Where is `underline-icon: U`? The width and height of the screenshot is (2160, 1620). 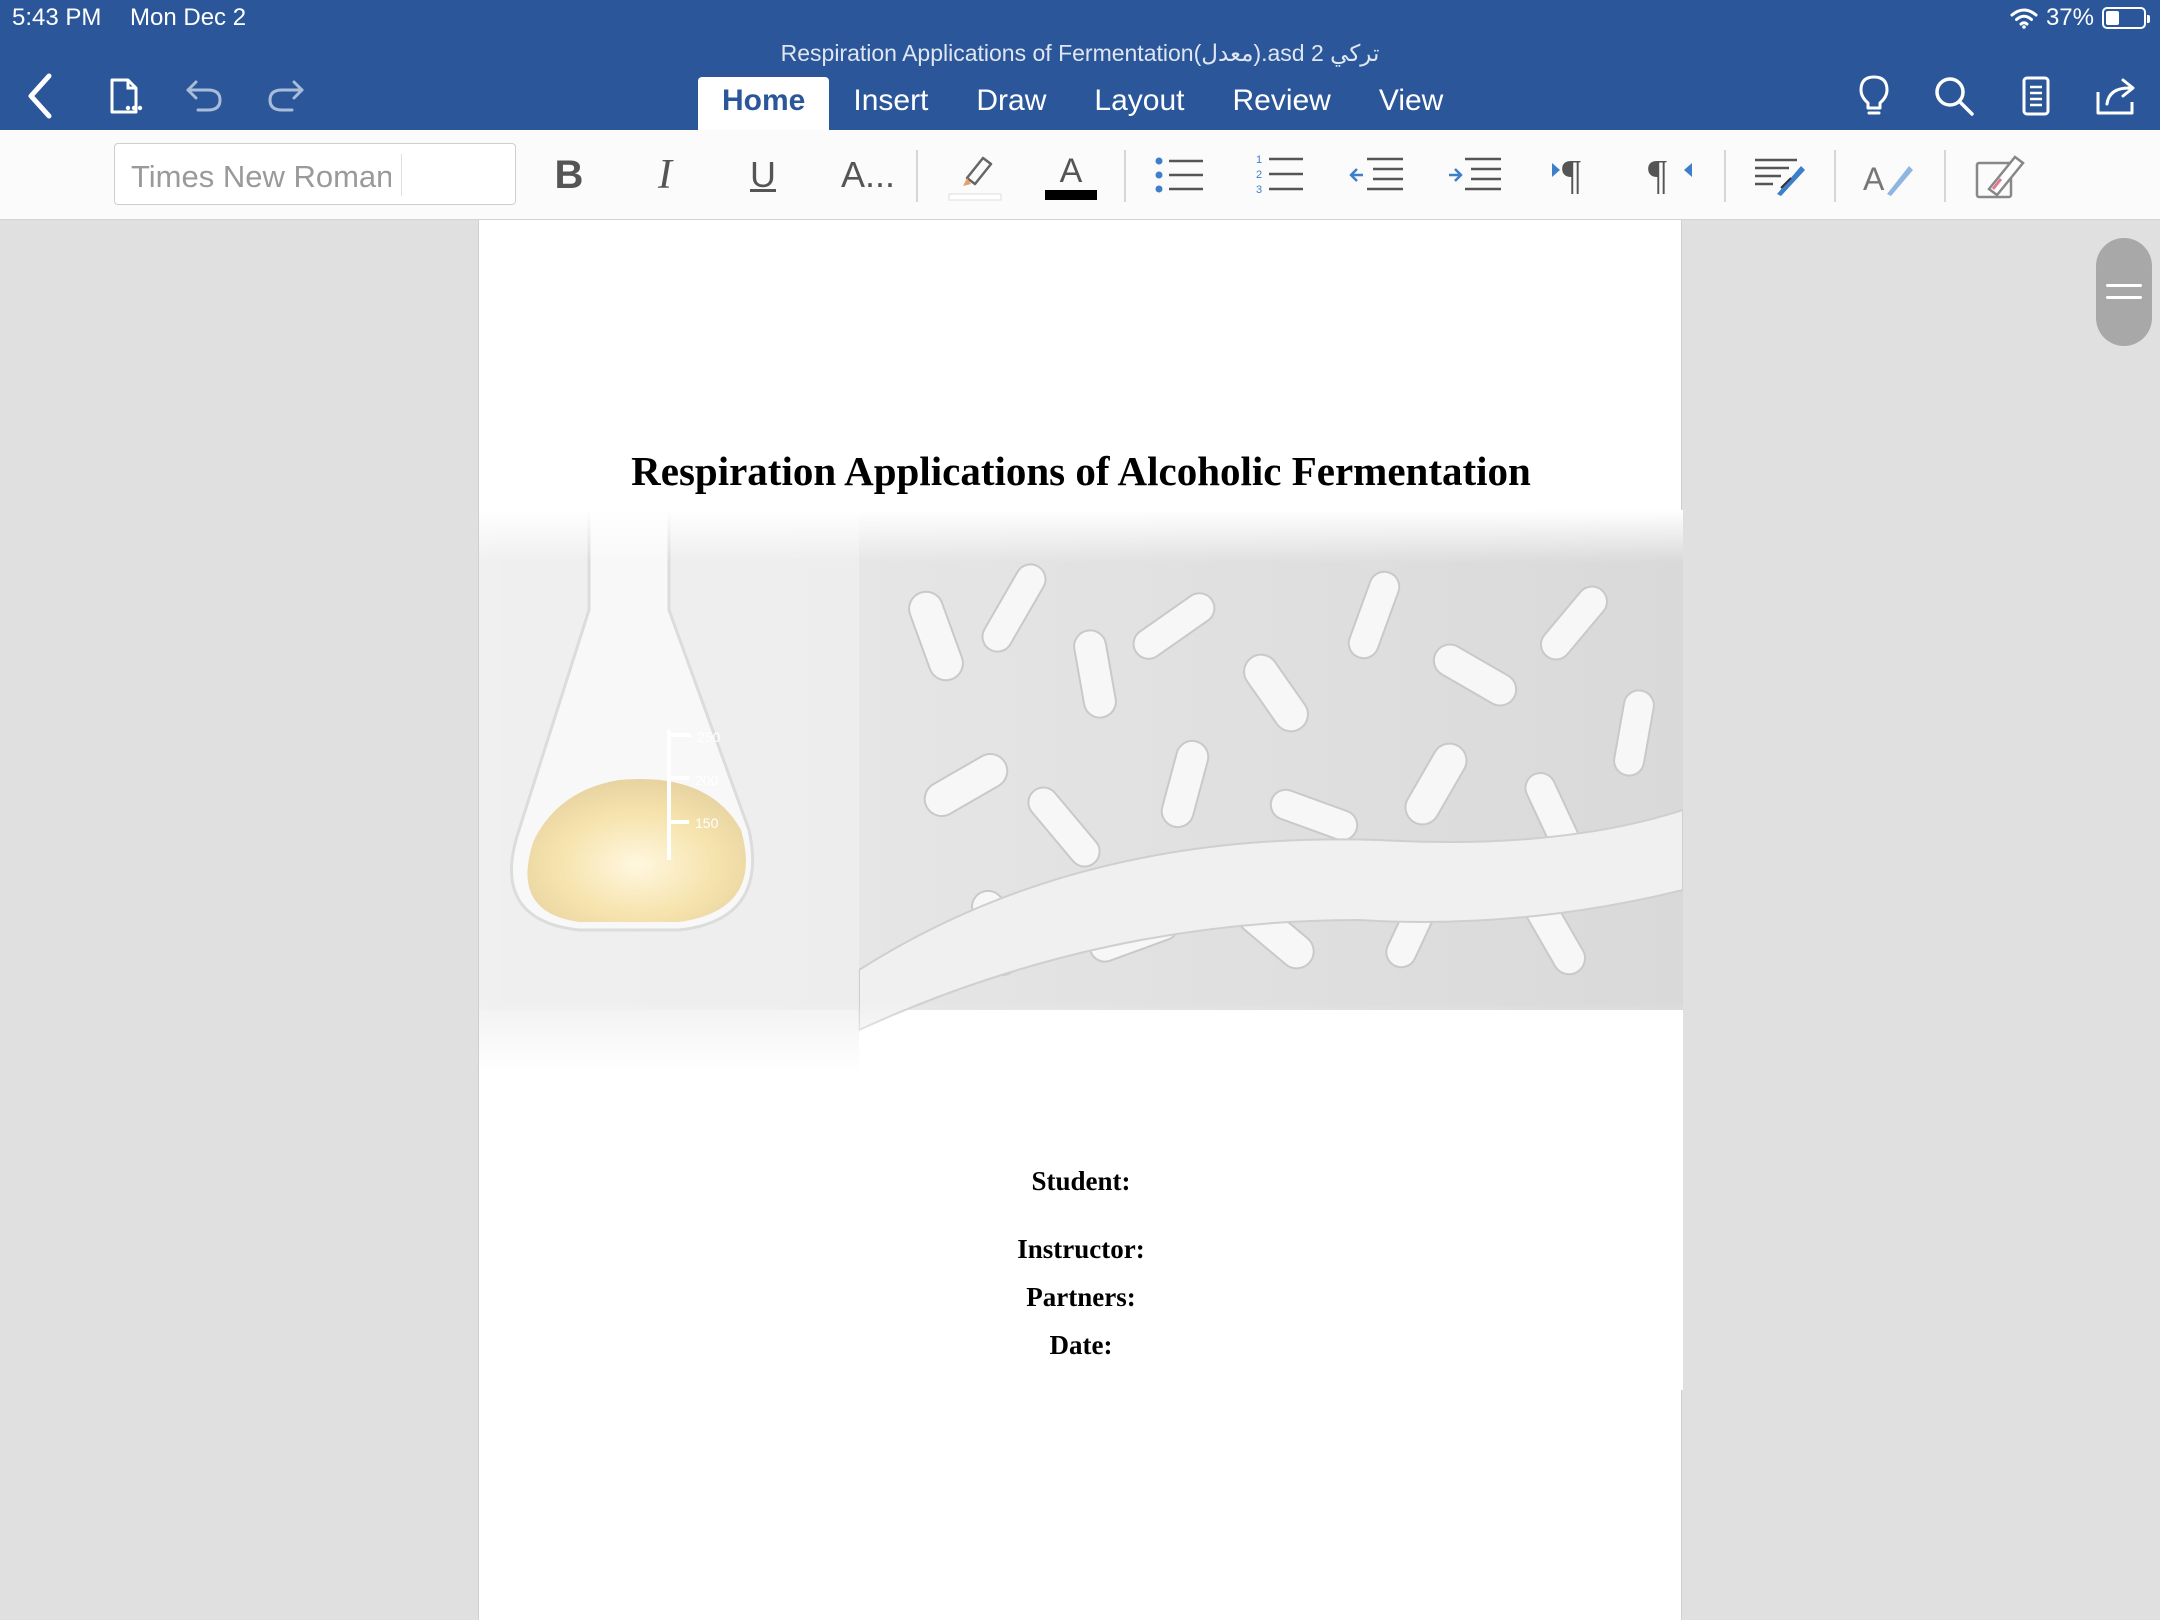
underline-icon: U is located at coordinates (763, 174).